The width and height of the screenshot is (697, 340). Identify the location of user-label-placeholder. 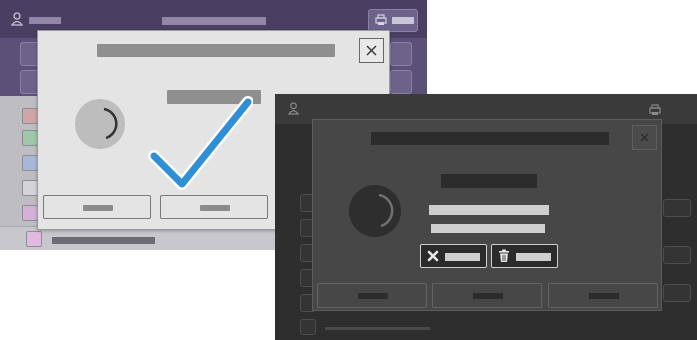
(45, 20).